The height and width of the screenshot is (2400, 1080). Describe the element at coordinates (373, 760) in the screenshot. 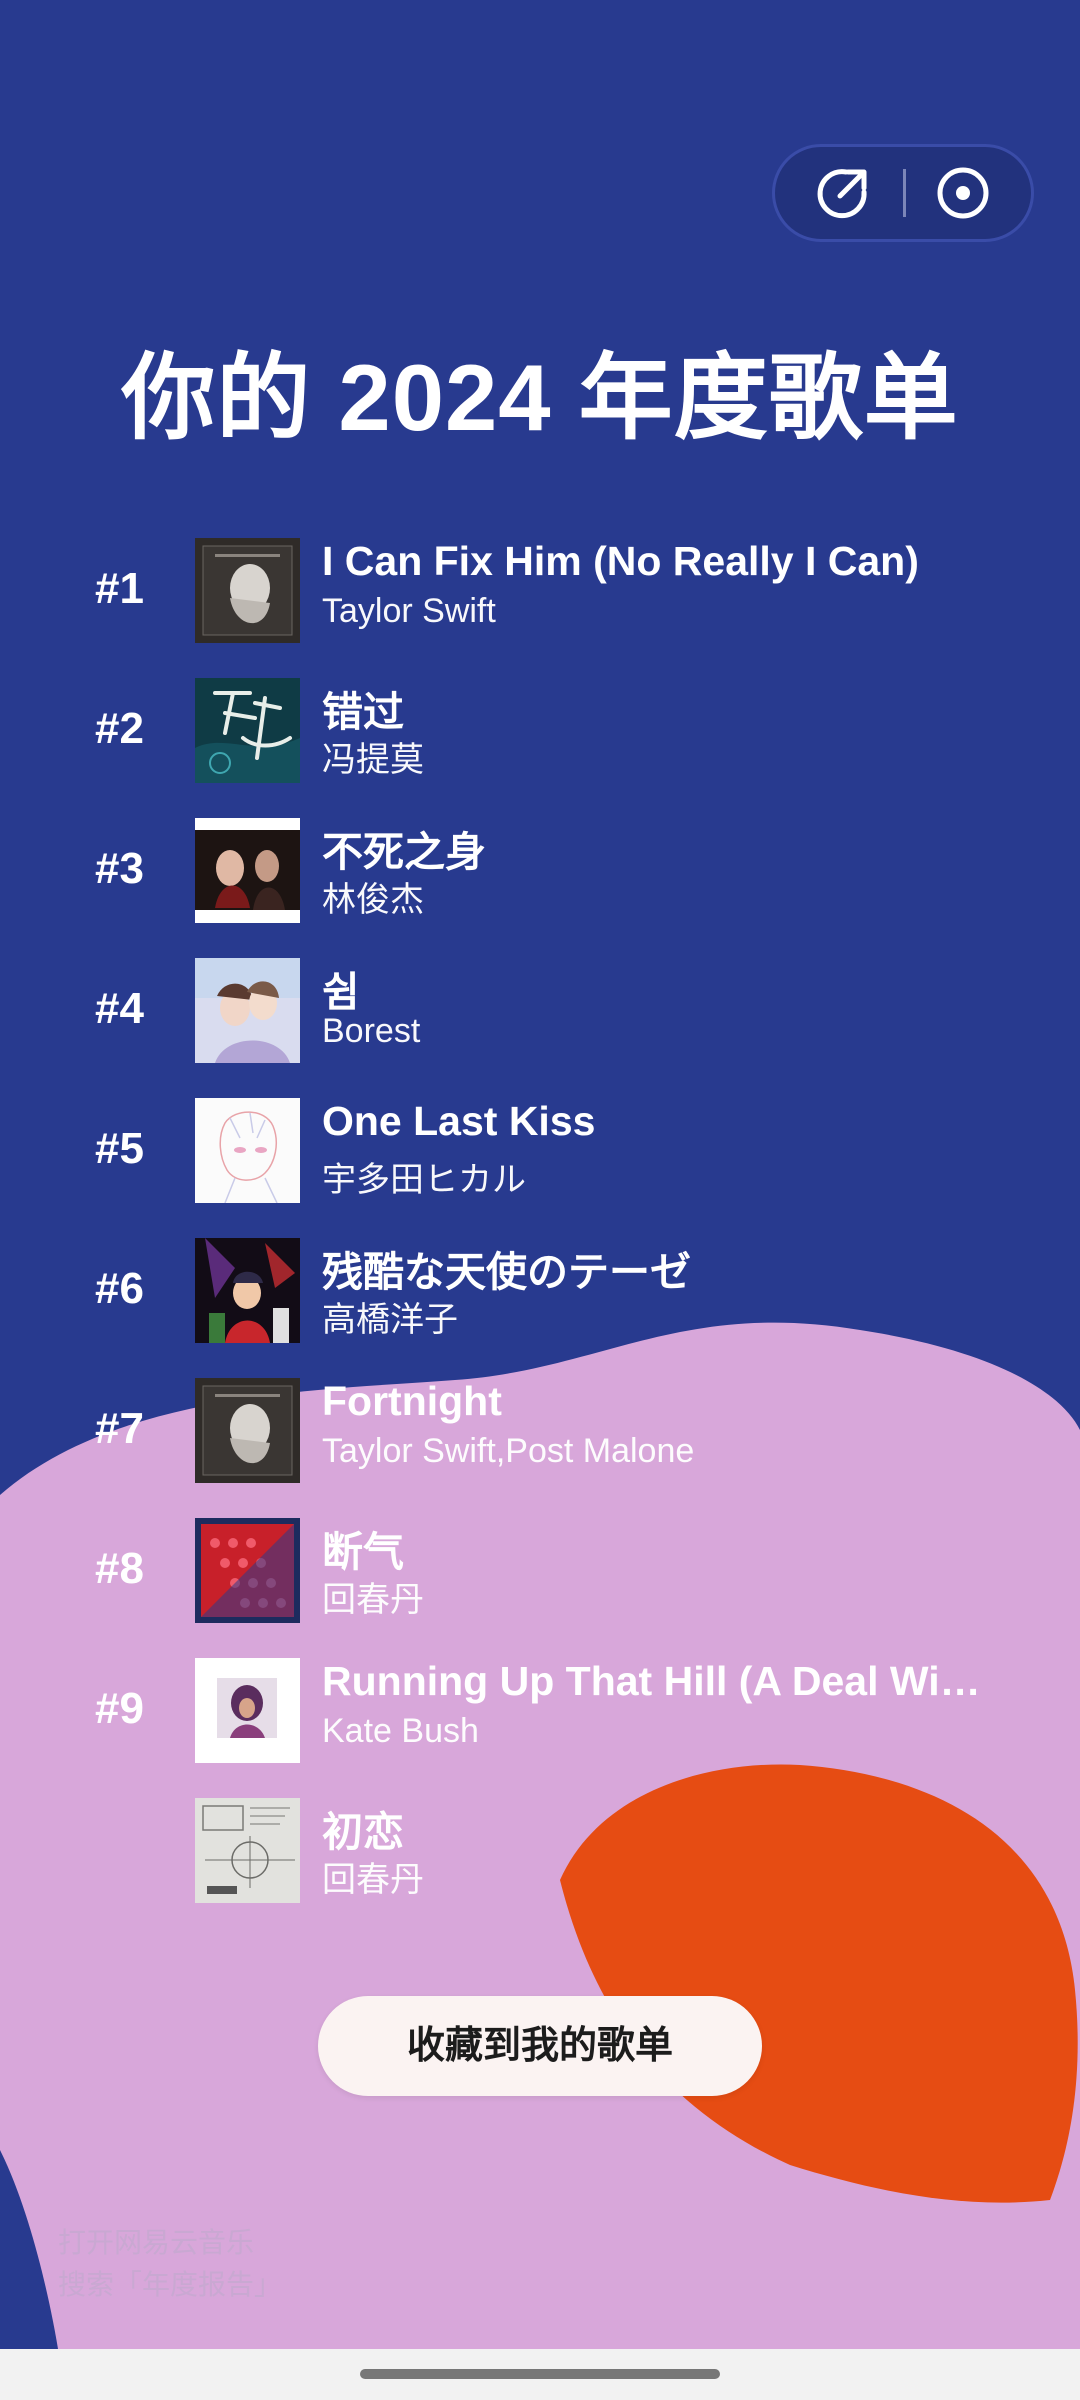

I see `song-artist: 冯提莫` at that location.